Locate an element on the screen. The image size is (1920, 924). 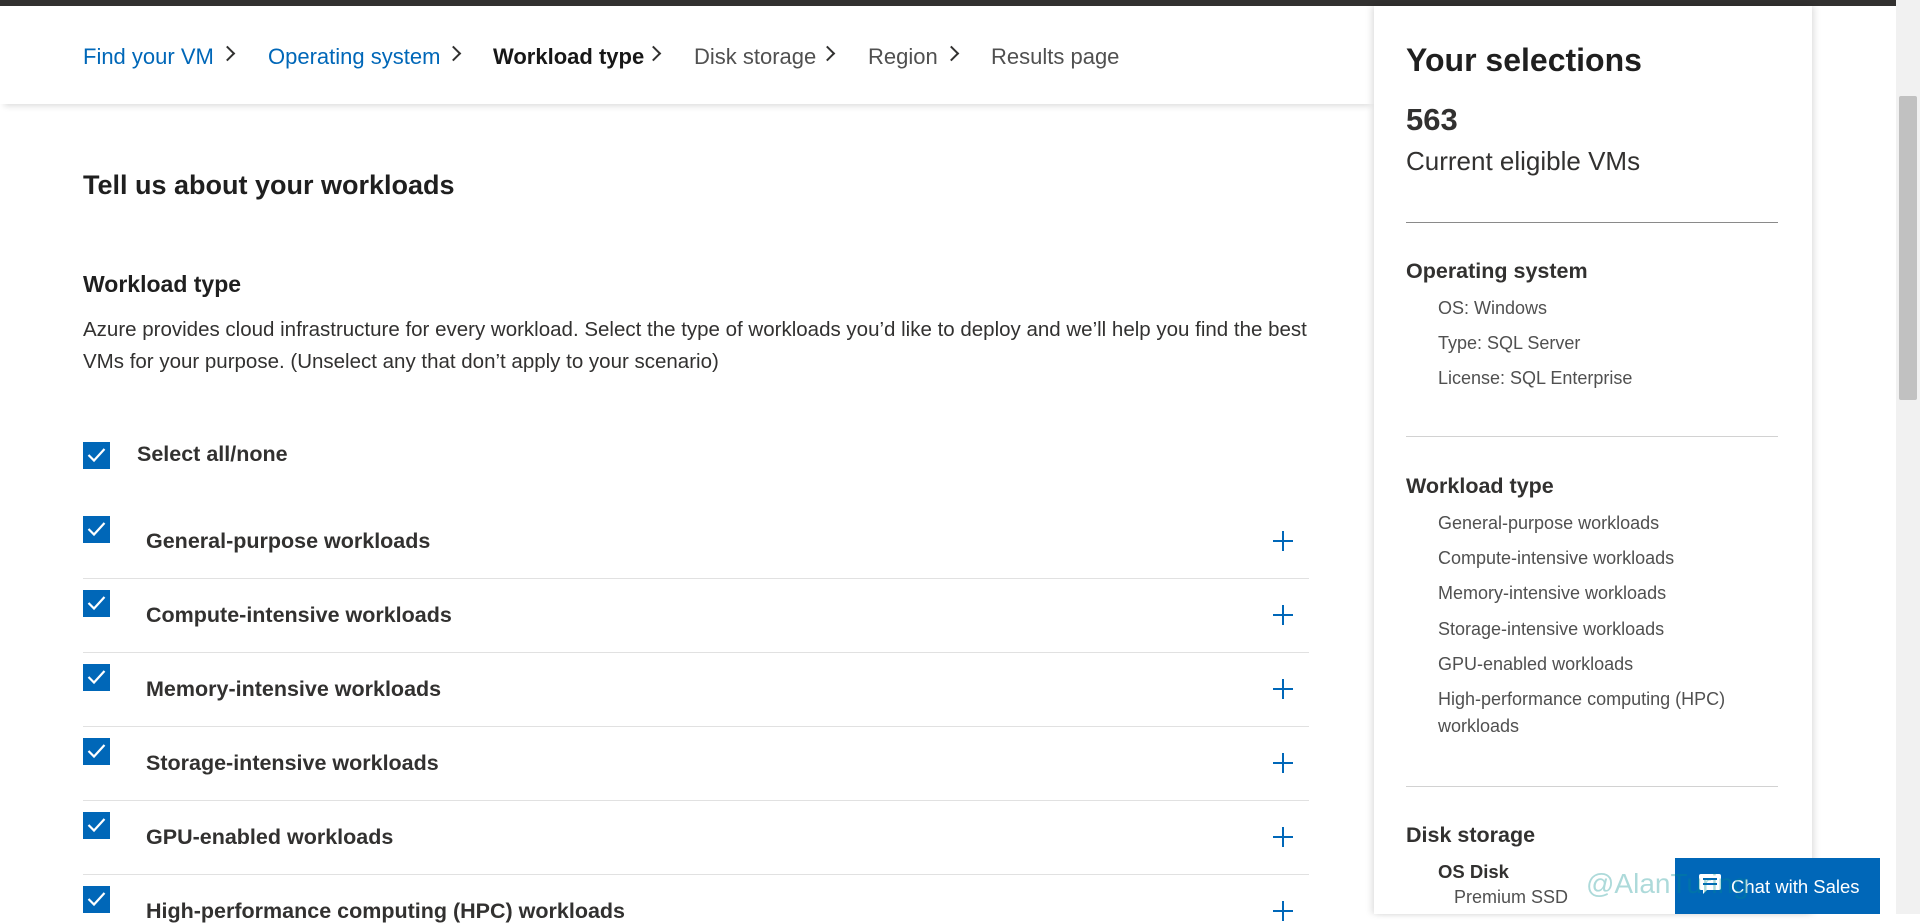
breadcrumb-region: Region is located at coordinates (903, 57).